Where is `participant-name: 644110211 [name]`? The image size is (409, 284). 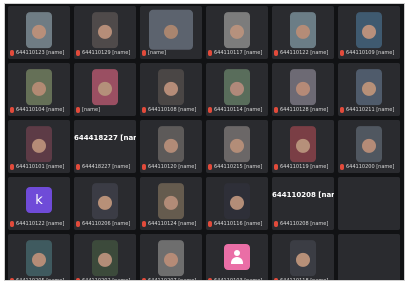
participant-name: 644110211 [name] is located at coordinates (370, 110).